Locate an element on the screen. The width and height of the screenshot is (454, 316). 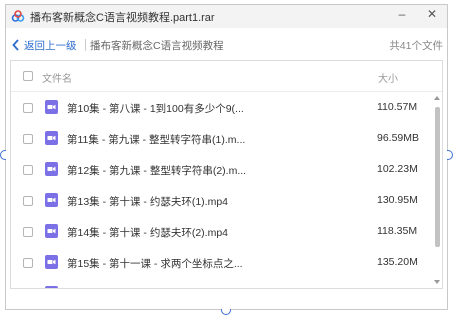
vertical-scrollbar is located at coordinates (437, 190).